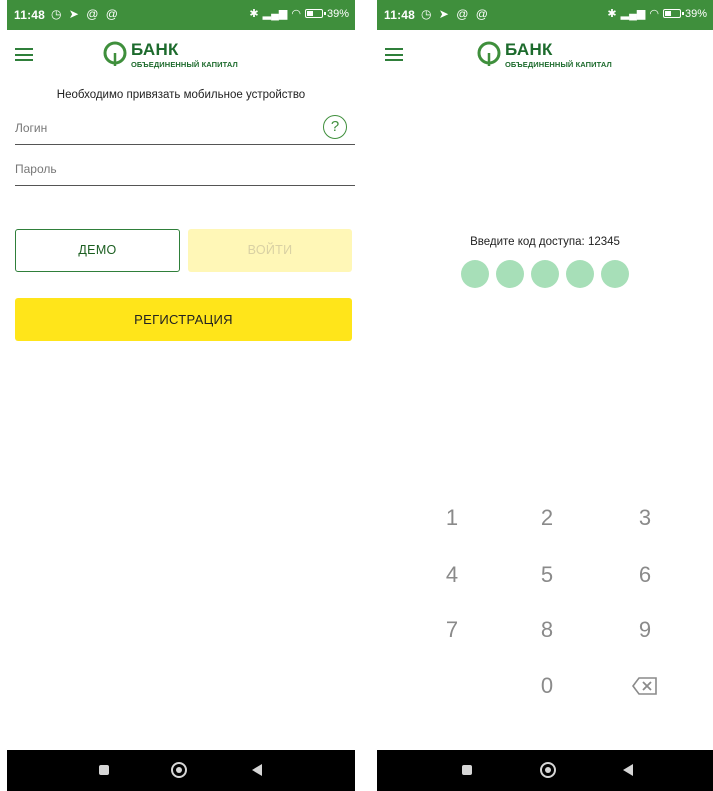 Image resolution: width=713 pixels, height=791 pixels. What do you see at coordinates (452, 575) in the screenshot?
I see `key-4: 4` at bounding box center [452, 575].